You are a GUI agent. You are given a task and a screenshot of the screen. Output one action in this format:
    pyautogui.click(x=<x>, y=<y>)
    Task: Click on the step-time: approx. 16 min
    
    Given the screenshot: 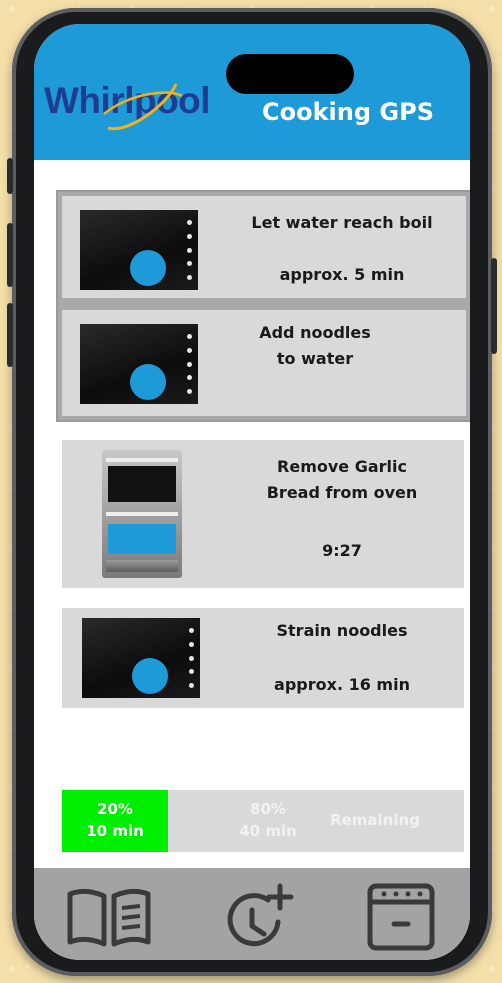 What is the action you would take?
    pyautogui.click(x=342, y=684)
    